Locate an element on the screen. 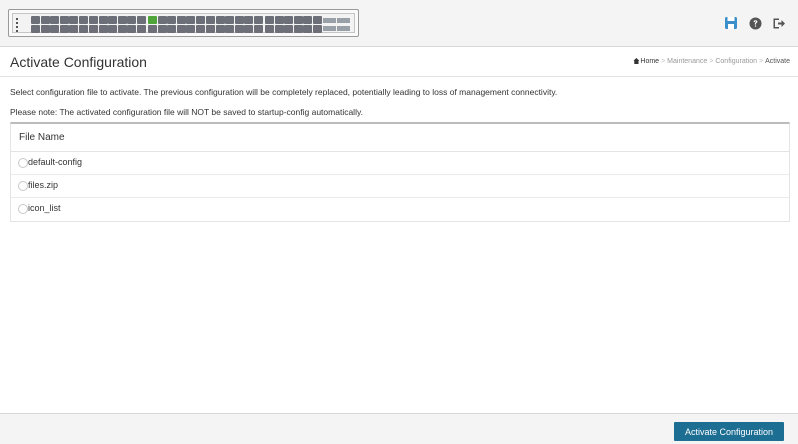  breadcrumb-home: Home is located at coordinates (649, 61).